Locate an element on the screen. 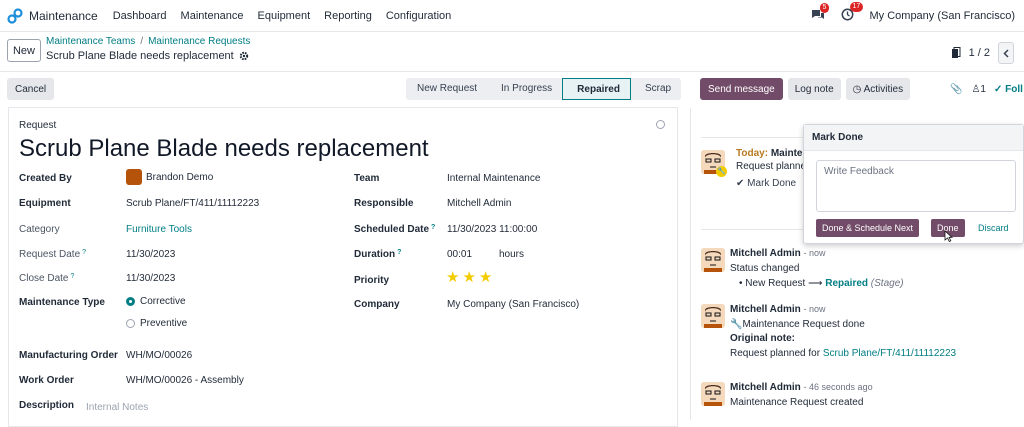 The width and height of the screenshot is (1024, 427). description-label: Description is located at coordinates (46, 405).